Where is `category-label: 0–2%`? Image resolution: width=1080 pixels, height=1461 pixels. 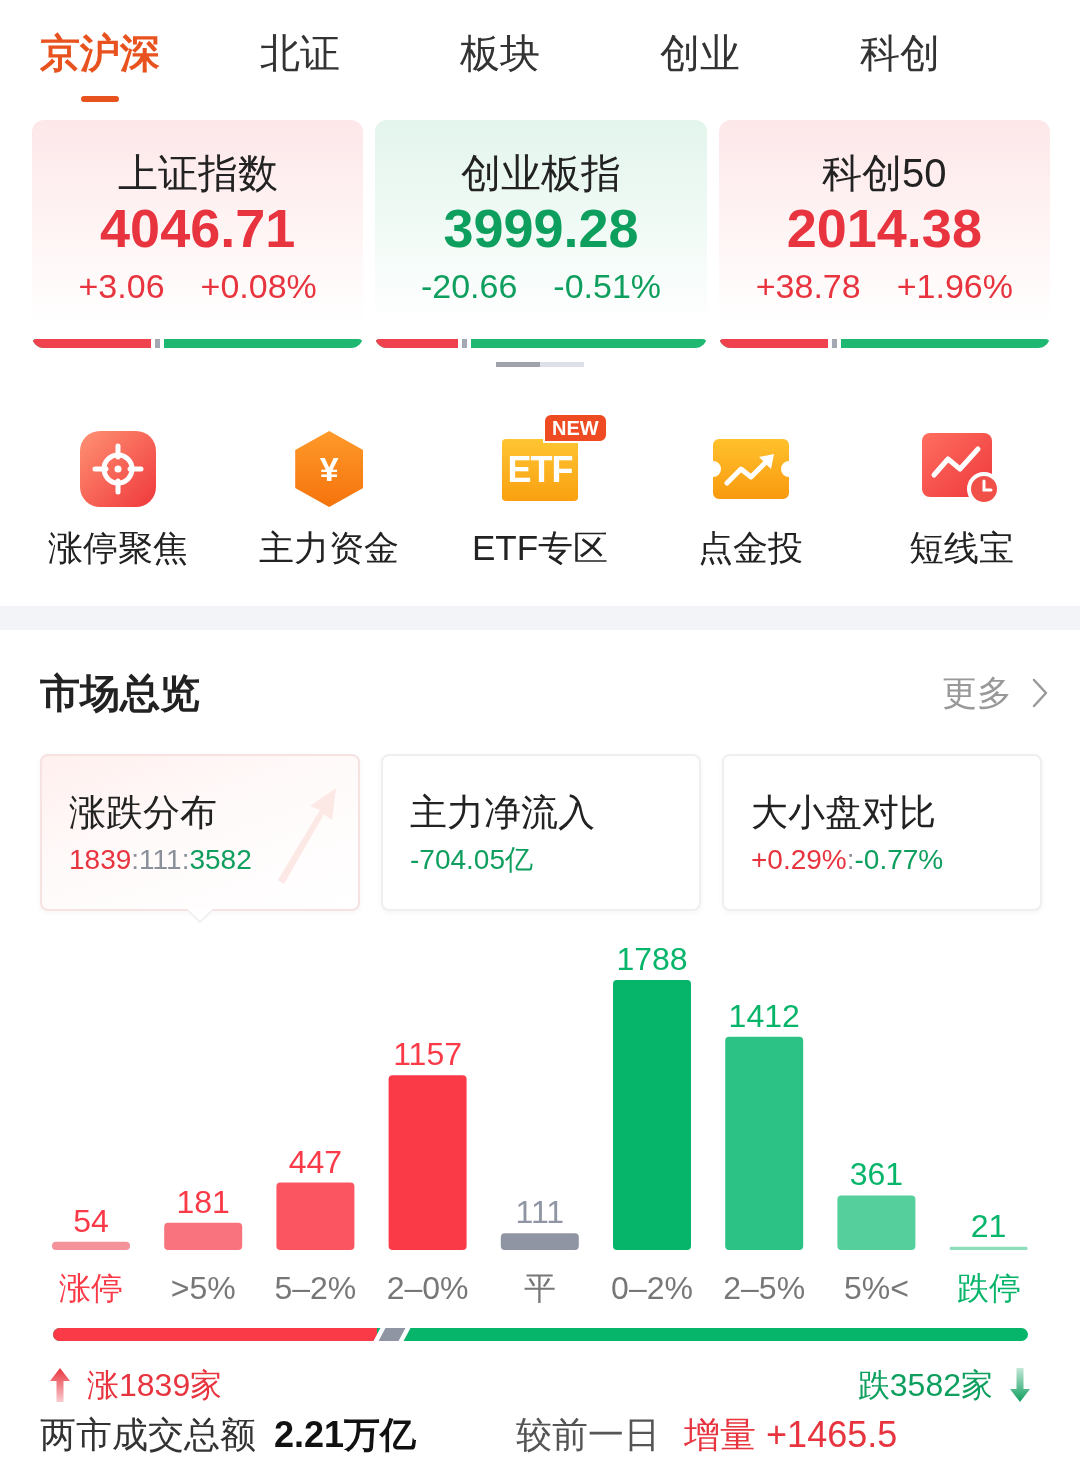 category-label: 0–2% is located at coordinates (652, 1288).